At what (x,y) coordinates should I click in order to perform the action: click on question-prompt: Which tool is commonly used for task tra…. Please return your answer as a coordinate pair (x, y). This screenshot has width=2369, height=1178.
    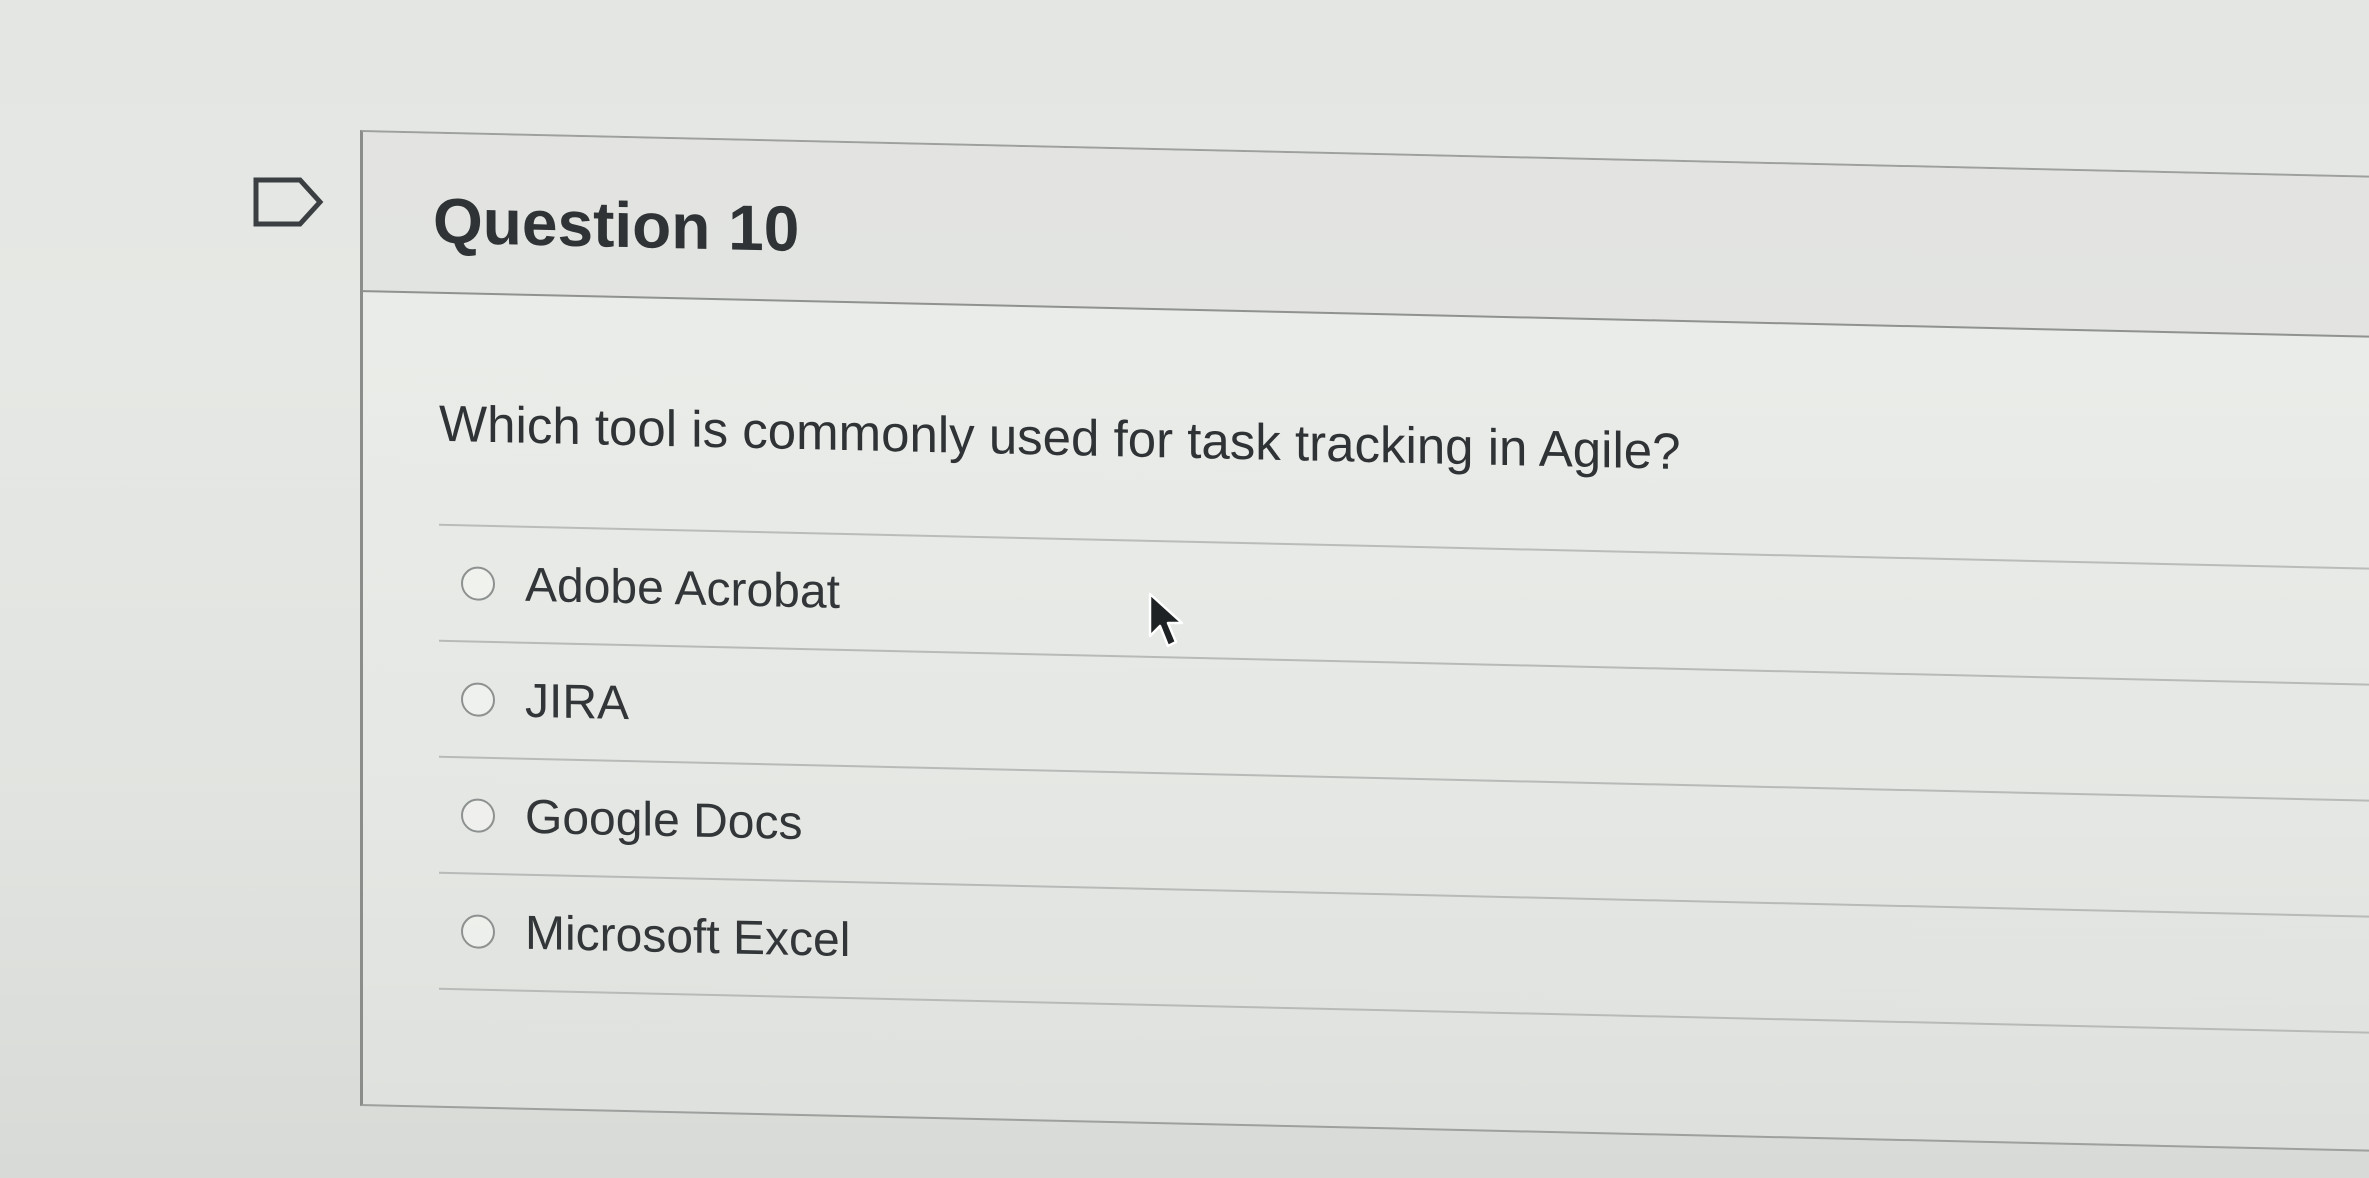
    Looking at the image, I should click on (1060, 437).